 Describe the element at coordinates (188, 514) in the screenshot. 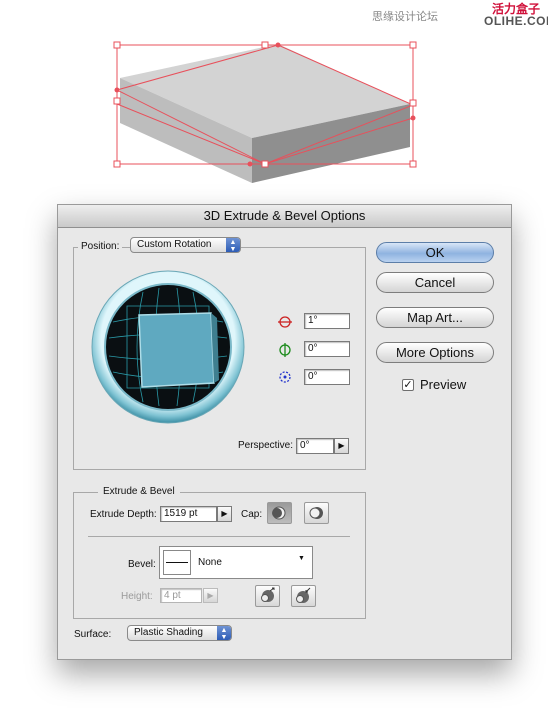

I see `extrude-depth-field: 1519 pt` at that location.